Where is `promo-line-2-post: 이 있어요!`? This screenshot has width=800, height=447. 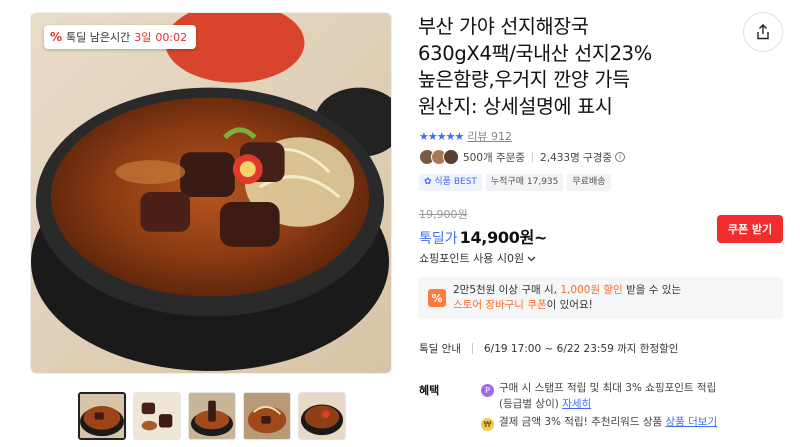
promo-line-2-post: 이 있어요! is located at coordinates (569, 305).